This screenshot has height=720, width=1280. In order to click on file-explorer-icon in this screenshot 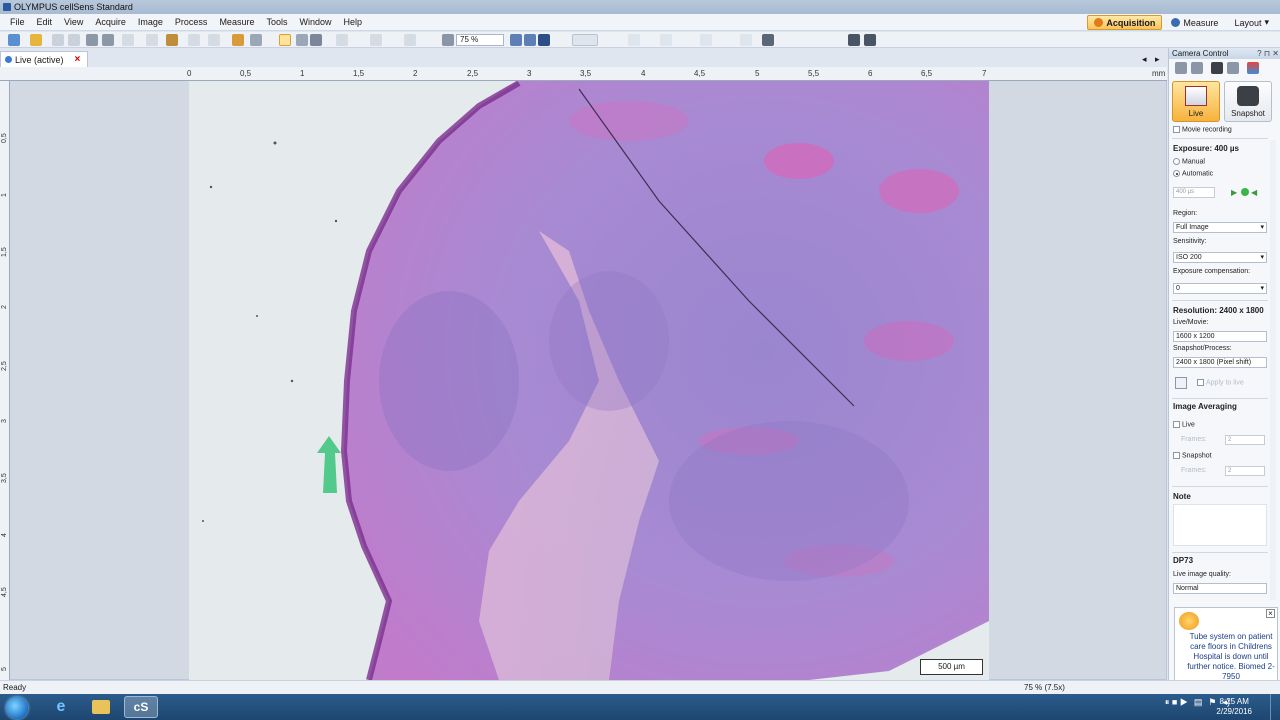, I will do `click(101, 707)`.